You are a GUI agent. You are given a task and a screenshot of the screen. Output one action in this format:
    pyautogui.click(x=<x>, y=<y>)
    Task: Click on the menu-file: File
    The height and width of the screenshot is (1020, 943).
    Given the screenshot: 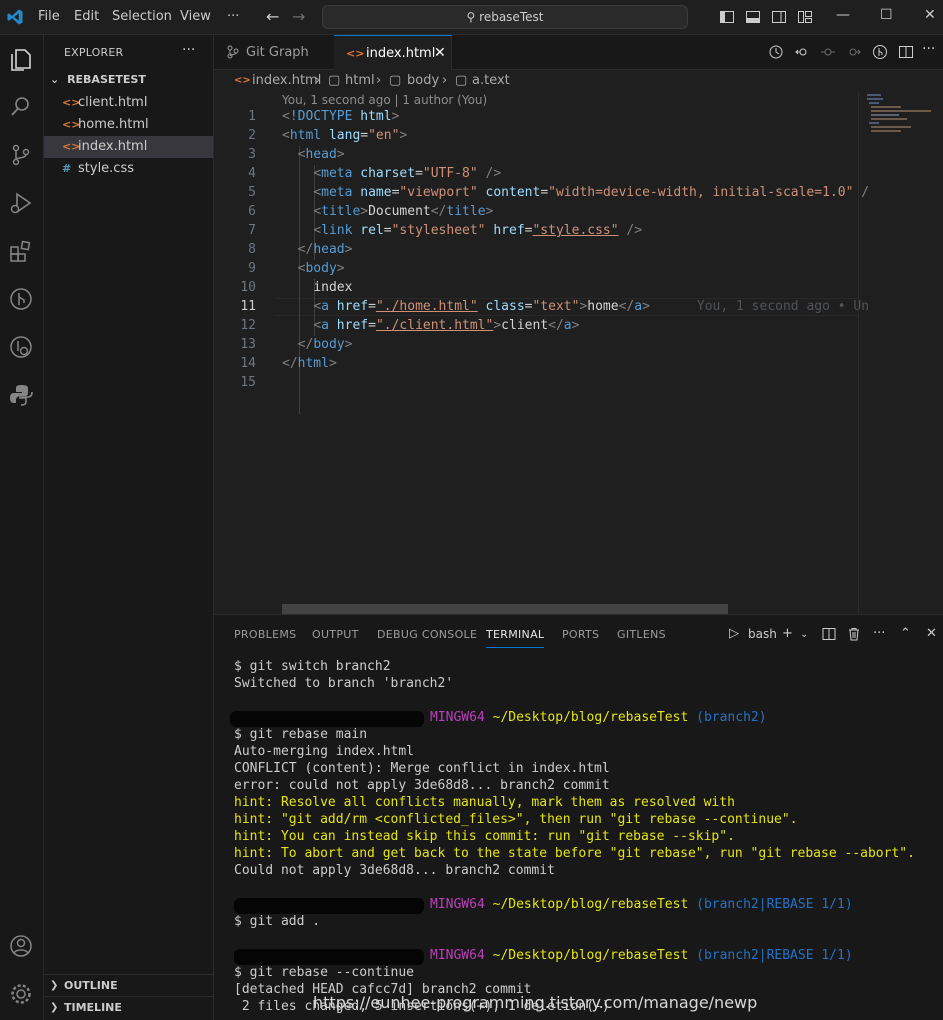 What is the action you would take?
    pyautogui.click(x=49, y=16)
    